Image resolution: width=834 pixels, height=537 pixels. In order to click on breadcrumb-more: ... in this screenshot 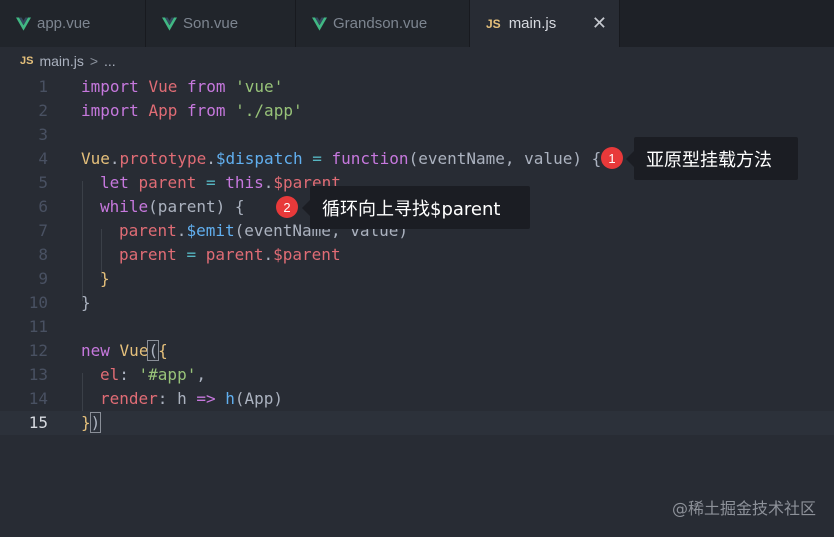, I will do `click(110, 61)`.